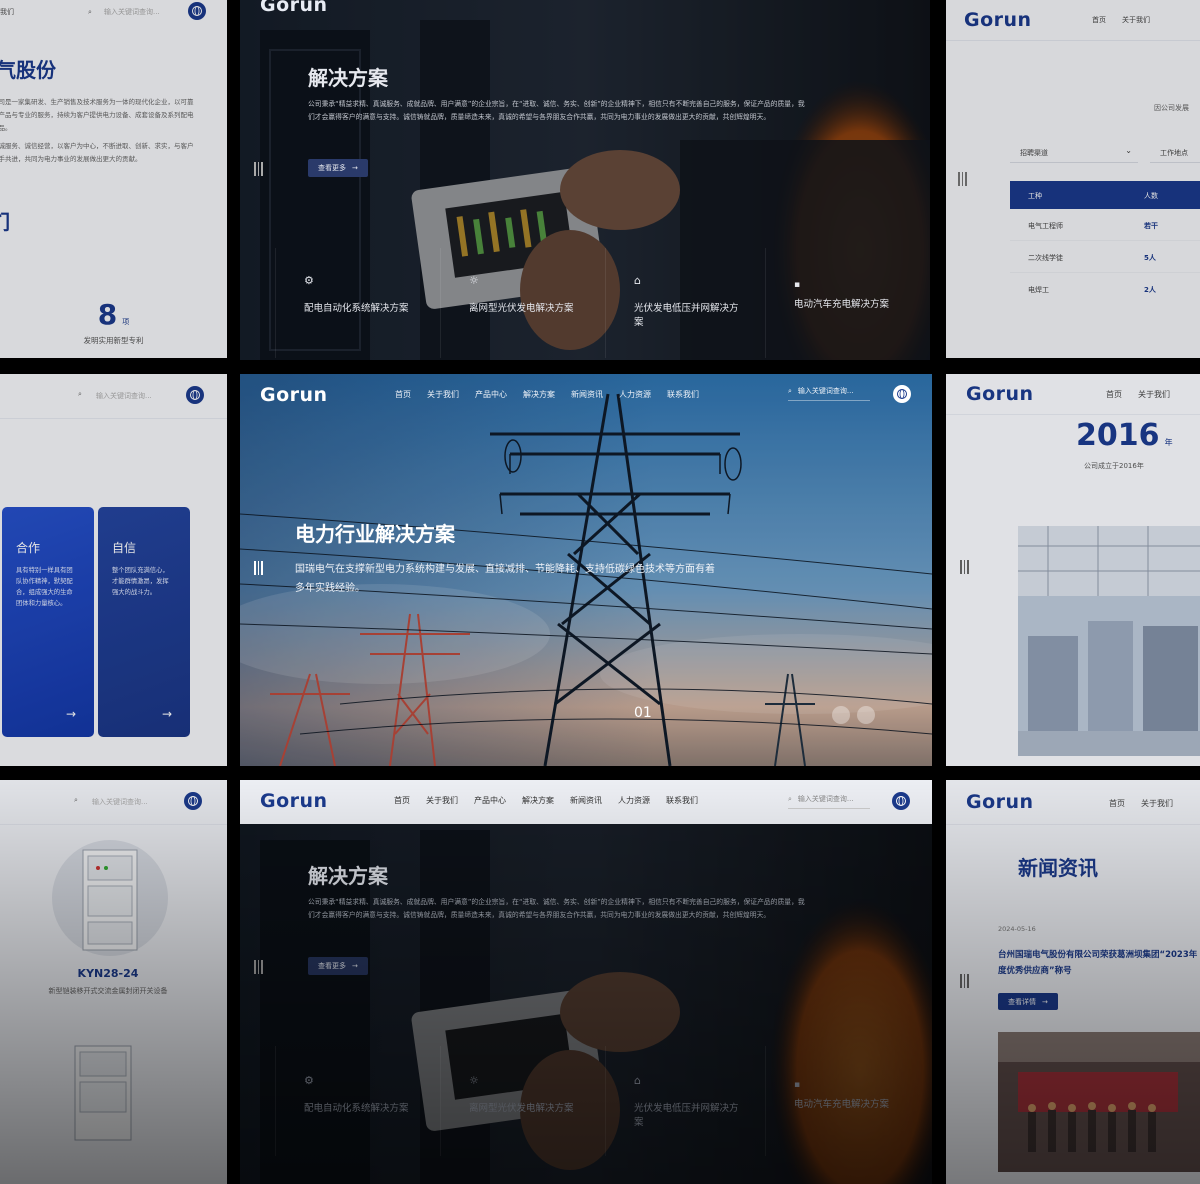  I want to click on value-card-title: 合作, so click(28, 548).